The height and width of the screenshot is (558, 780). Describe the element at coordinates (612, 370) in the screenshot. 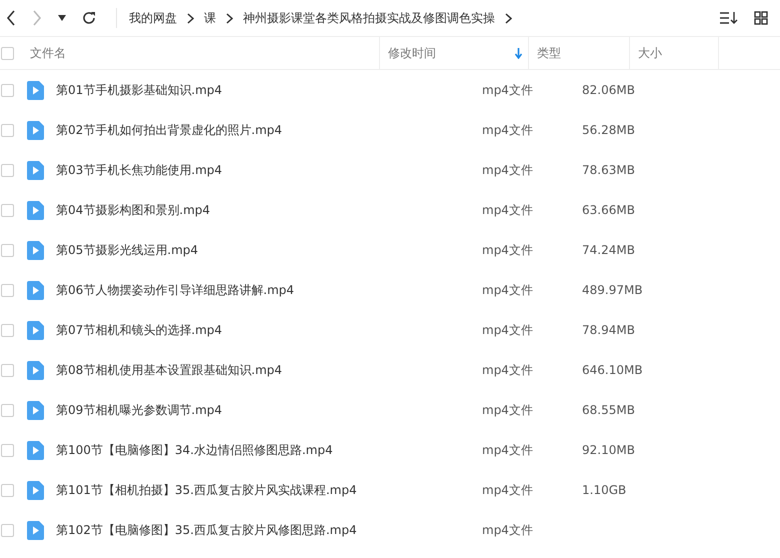

I see `file-size: 646.10MB` at that location.